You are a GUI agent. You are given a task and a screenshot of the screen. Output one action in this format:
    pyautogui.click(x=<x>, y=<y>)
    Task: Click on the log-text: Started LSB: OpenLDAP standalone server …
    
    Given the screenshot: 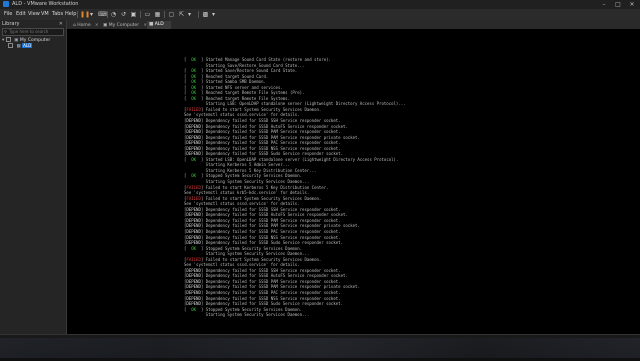 What is the action you would take?
    pyautogui.click(x=302, y=159)
    